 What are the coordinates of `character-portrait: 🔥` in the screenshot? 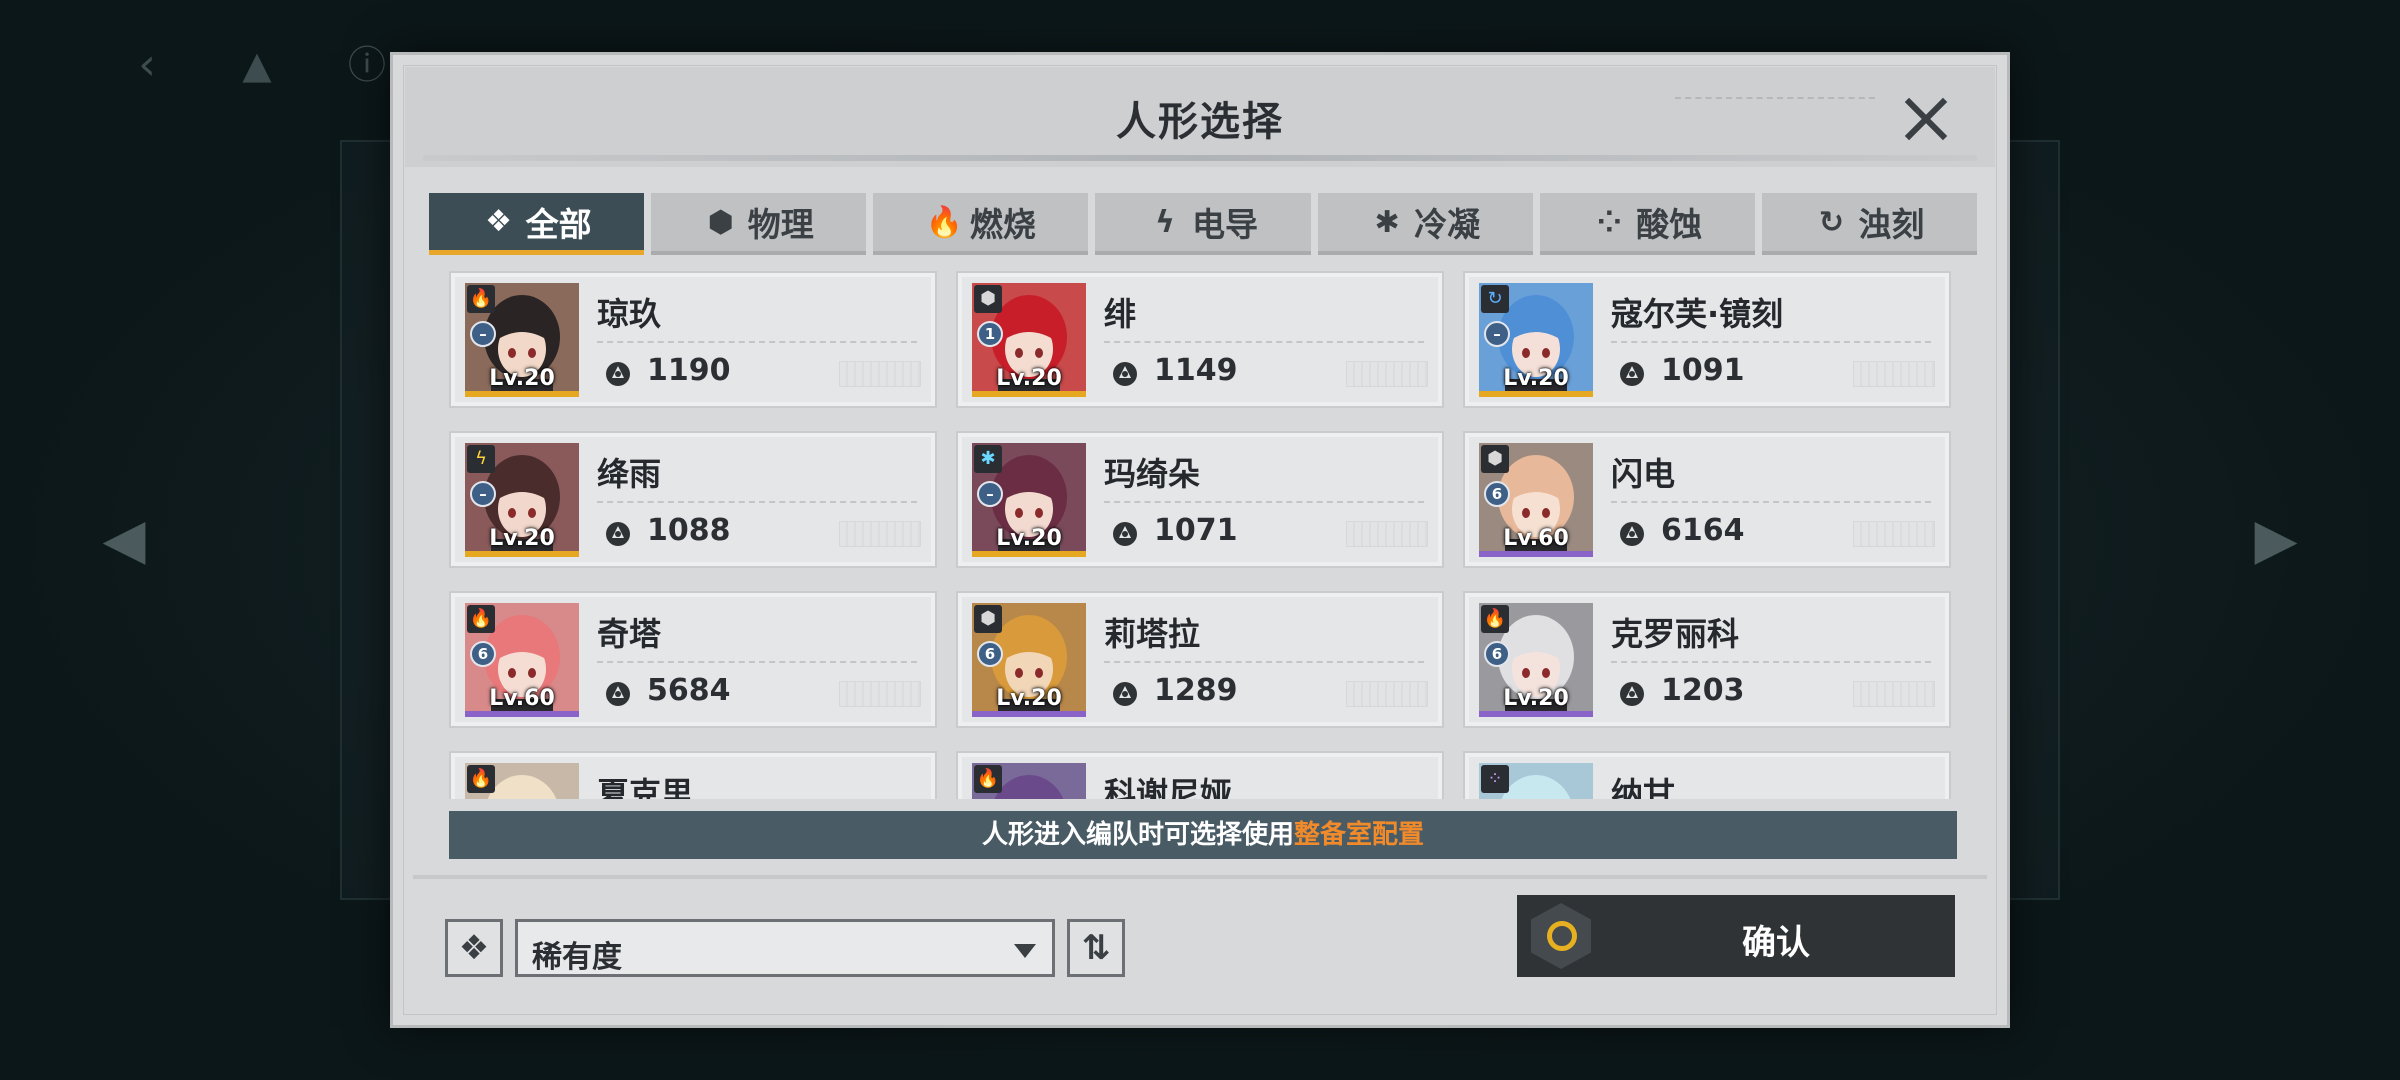 It's located at (522, 781).